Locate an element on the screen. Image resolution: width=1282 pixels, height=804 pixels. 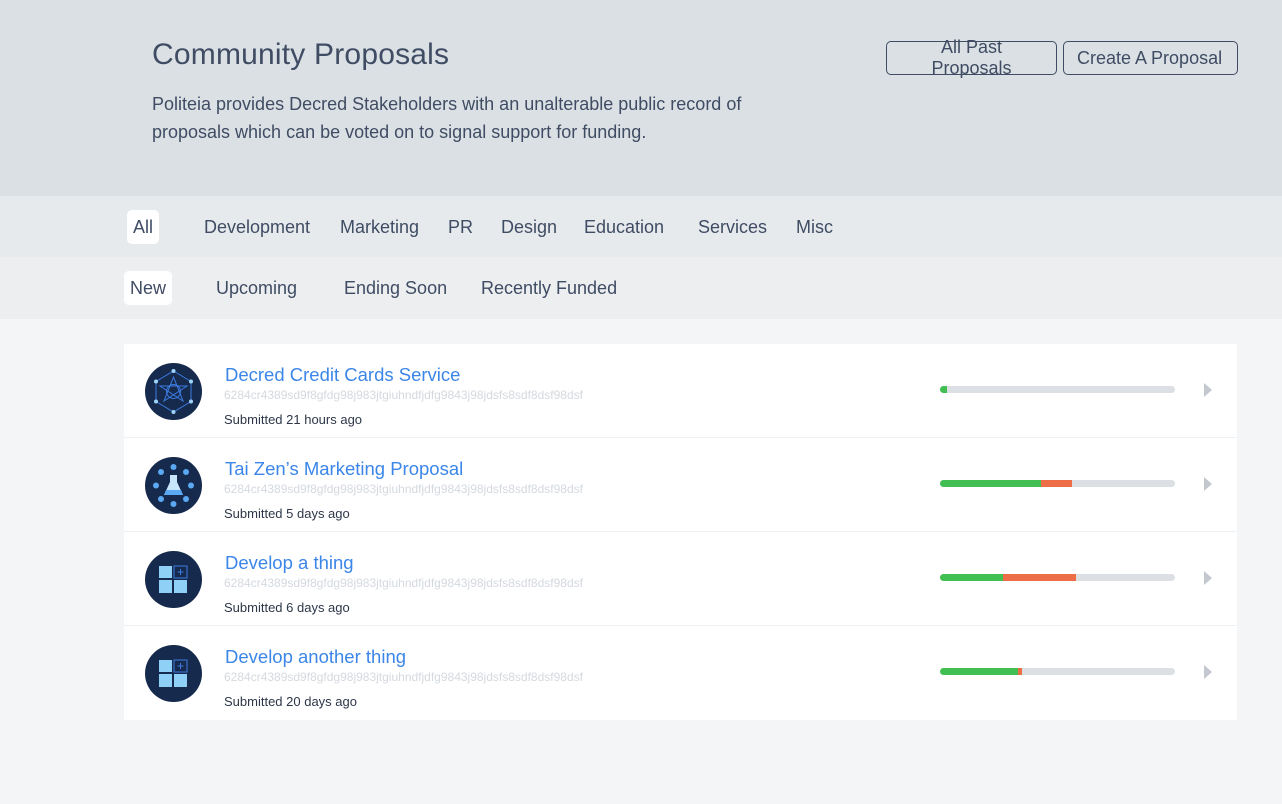
proposal-submitted: Submitted 6 days ago is located at coordinates (287, 607).